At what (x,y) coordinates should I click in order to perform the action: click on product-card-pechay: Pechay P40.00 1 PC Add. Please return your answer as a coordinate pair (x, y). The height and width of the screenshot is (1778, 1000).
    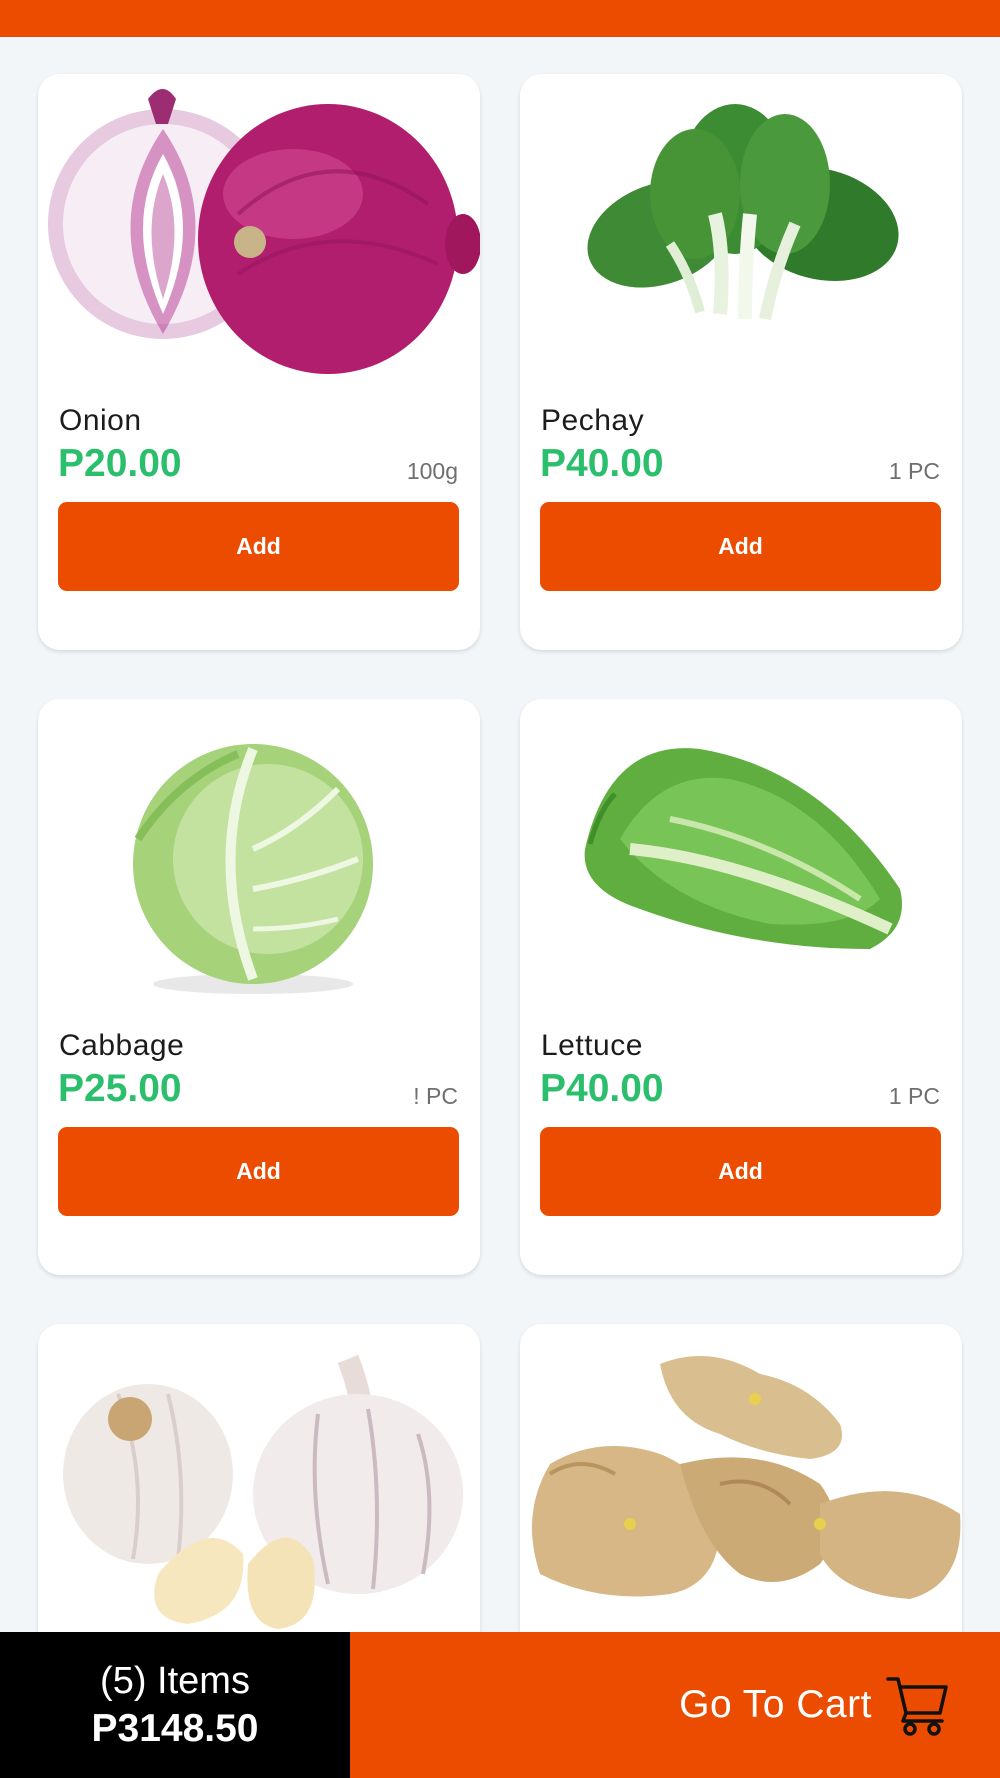
    Looking at the image, I should click on (741, 362).